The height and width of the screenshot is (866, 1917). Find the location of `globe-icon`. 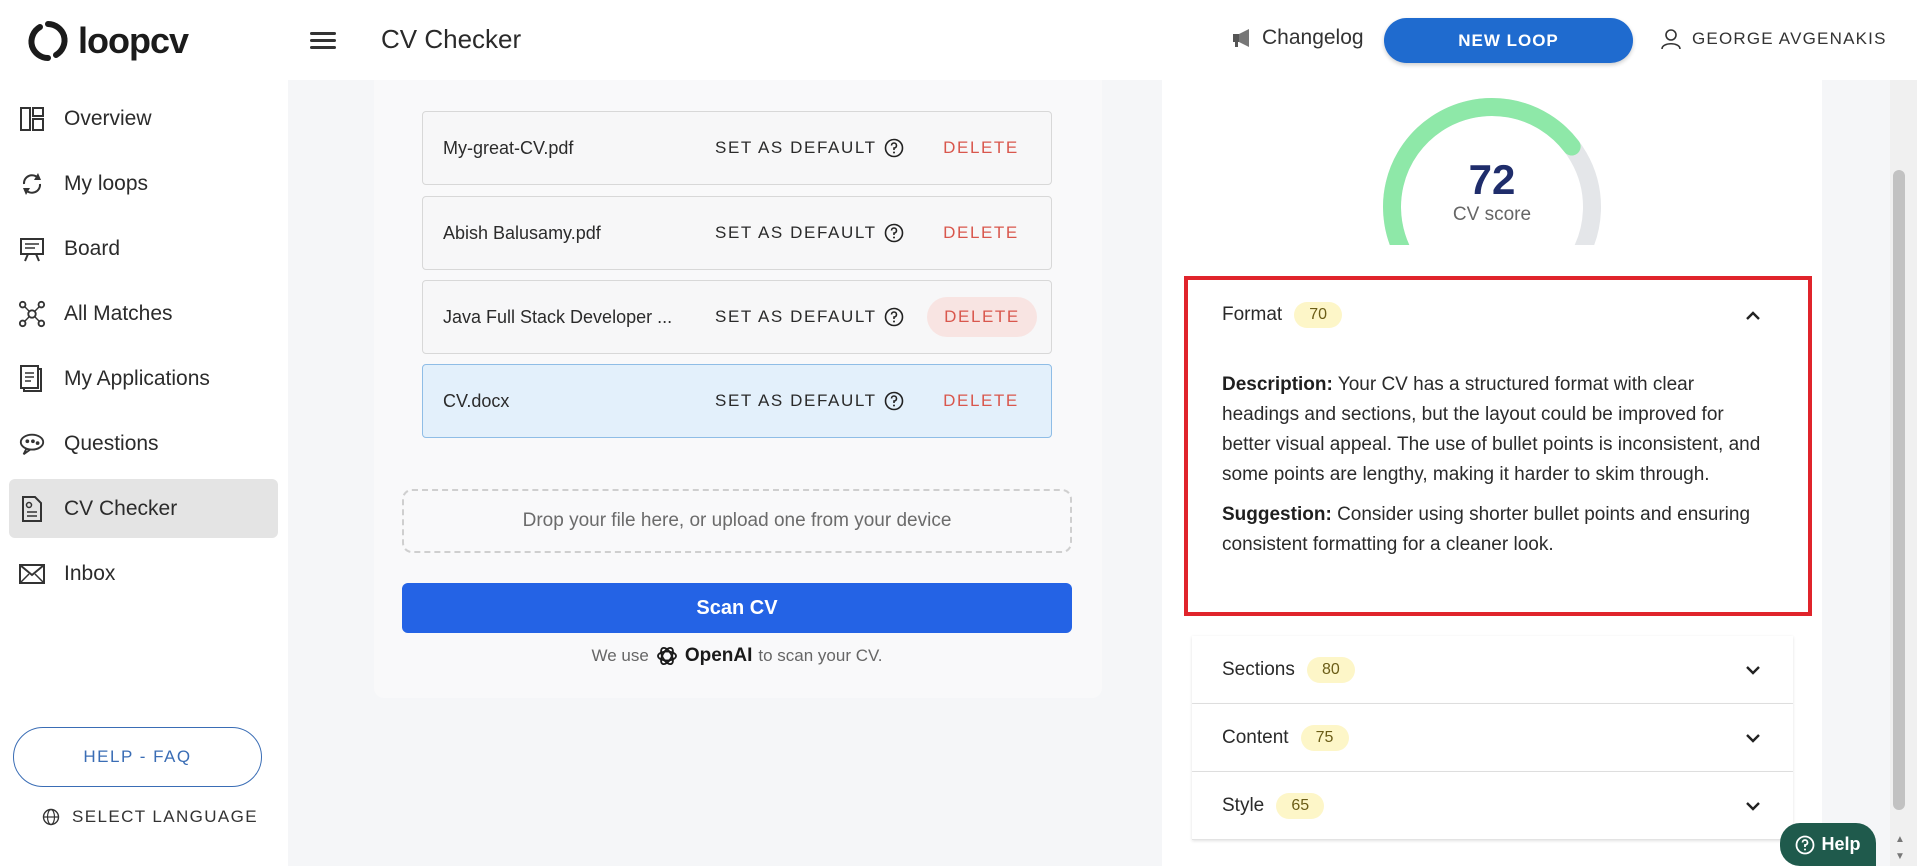

globe-icon is located at coordinates (51, 817).